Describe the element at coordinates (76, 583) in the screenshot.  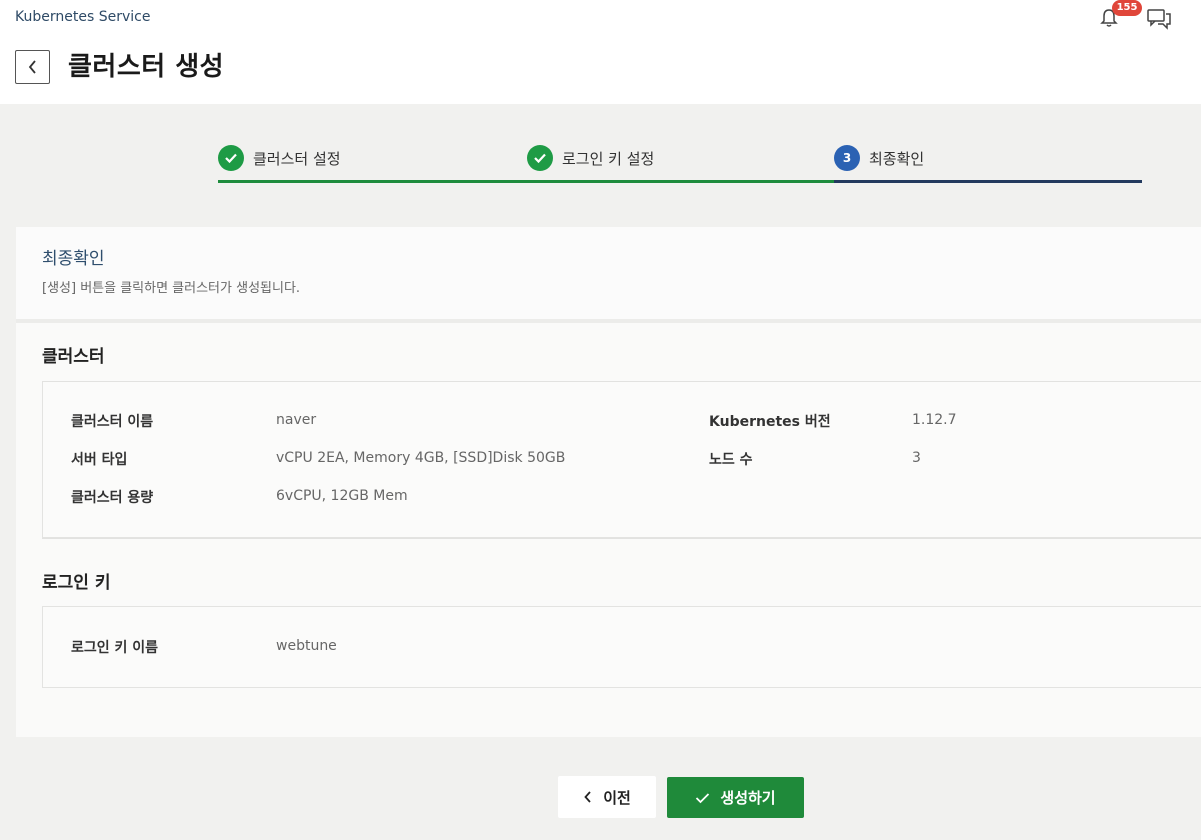
I see `login-key-section-title: 로그인 키` at that location.